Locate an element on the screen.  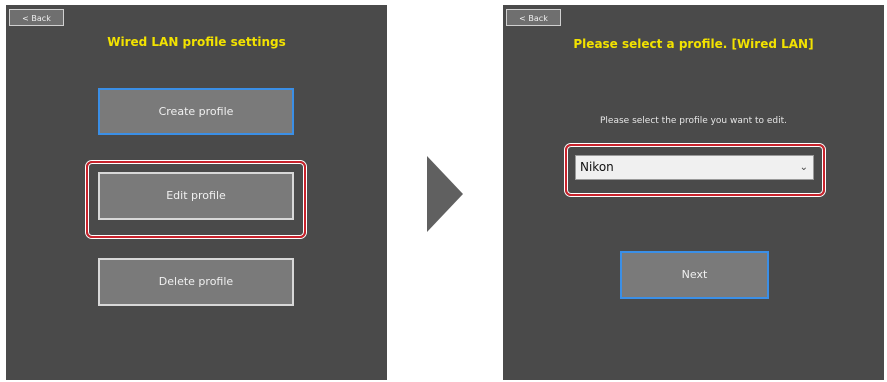
edit-profile-button: Edit profile is located at coordinates (196, 196).